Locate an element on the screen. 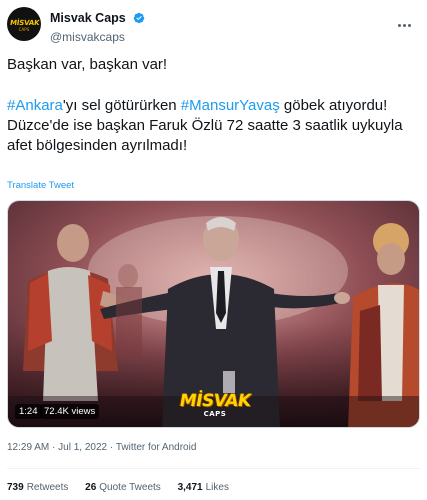 Image resolution: width=427 pixels, height=500 pixels. quote-tweets-count: 26 is located at coordinates (91, 487).